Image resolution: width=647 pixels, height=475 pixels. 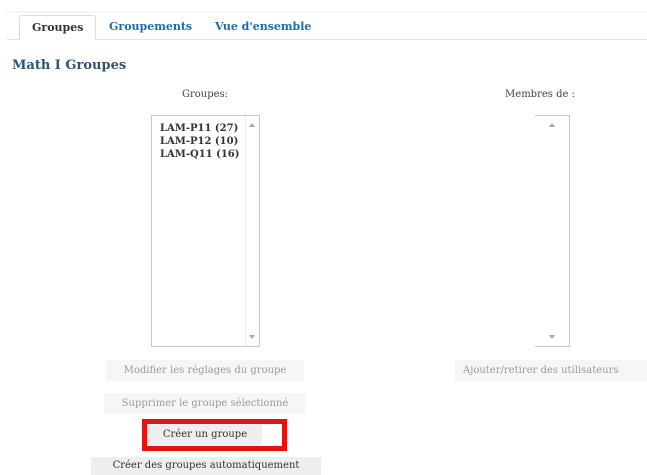 I want to click on delete-selected-group-button: Supprimer le groupe sélectionné, so click(x=205, y=403).